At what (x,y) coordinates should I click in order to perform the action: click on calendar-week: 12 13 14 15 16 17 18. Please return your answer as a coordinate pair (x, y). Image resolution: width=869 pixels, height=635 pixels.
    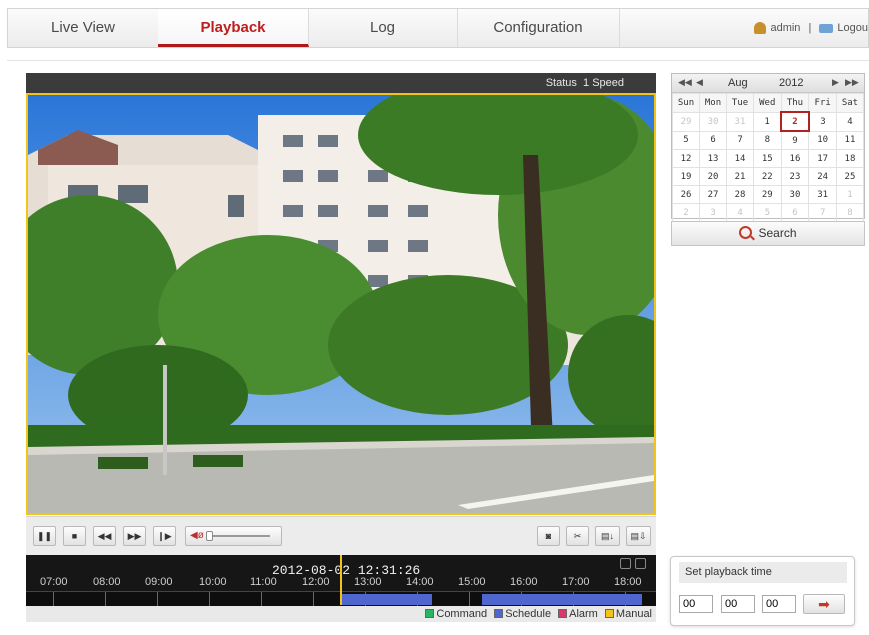
    Looking at the image, I should click on (768, 158).